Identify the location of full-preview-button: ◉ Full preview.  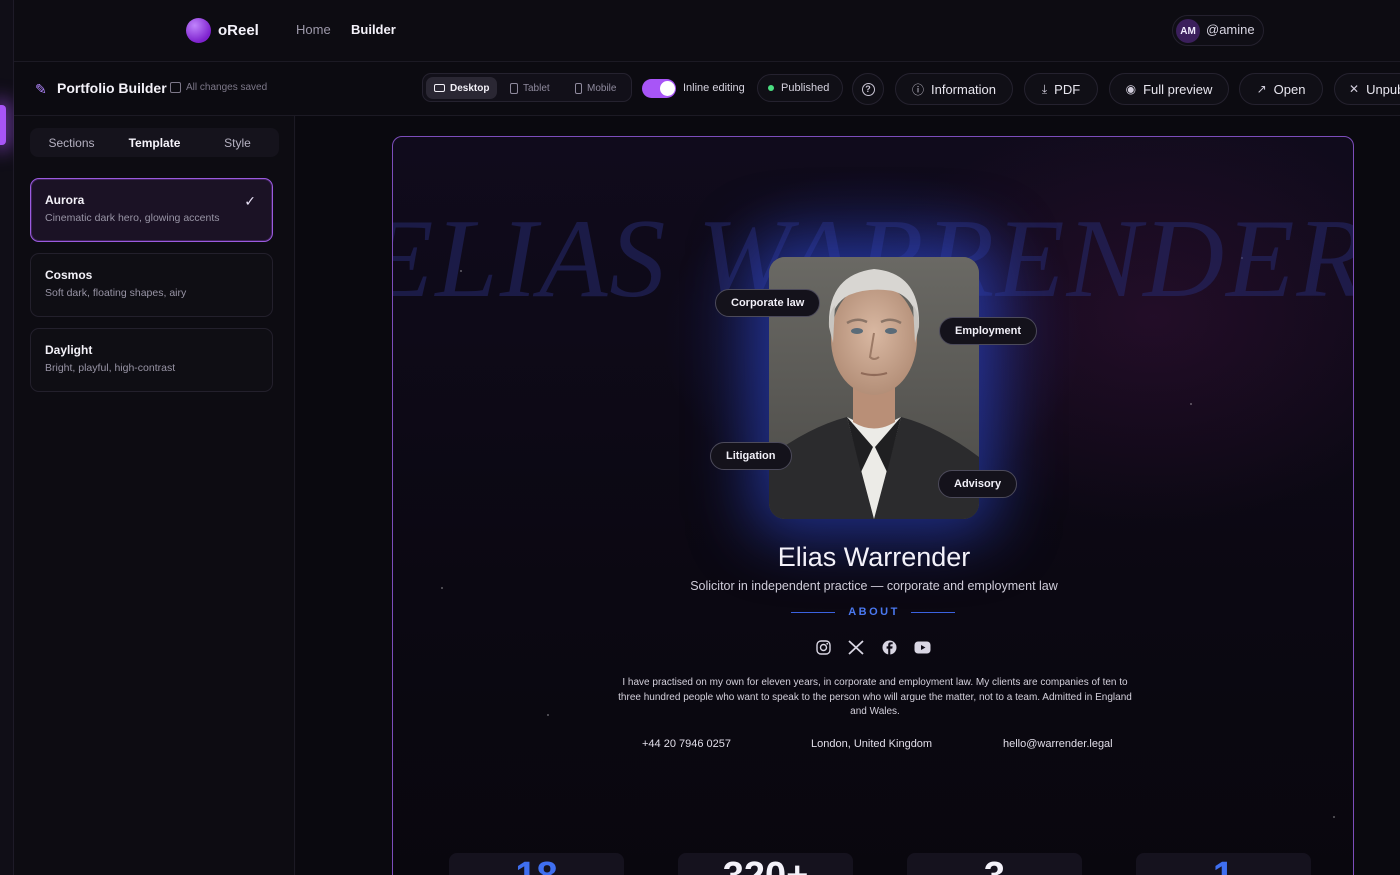
(1169, 89).